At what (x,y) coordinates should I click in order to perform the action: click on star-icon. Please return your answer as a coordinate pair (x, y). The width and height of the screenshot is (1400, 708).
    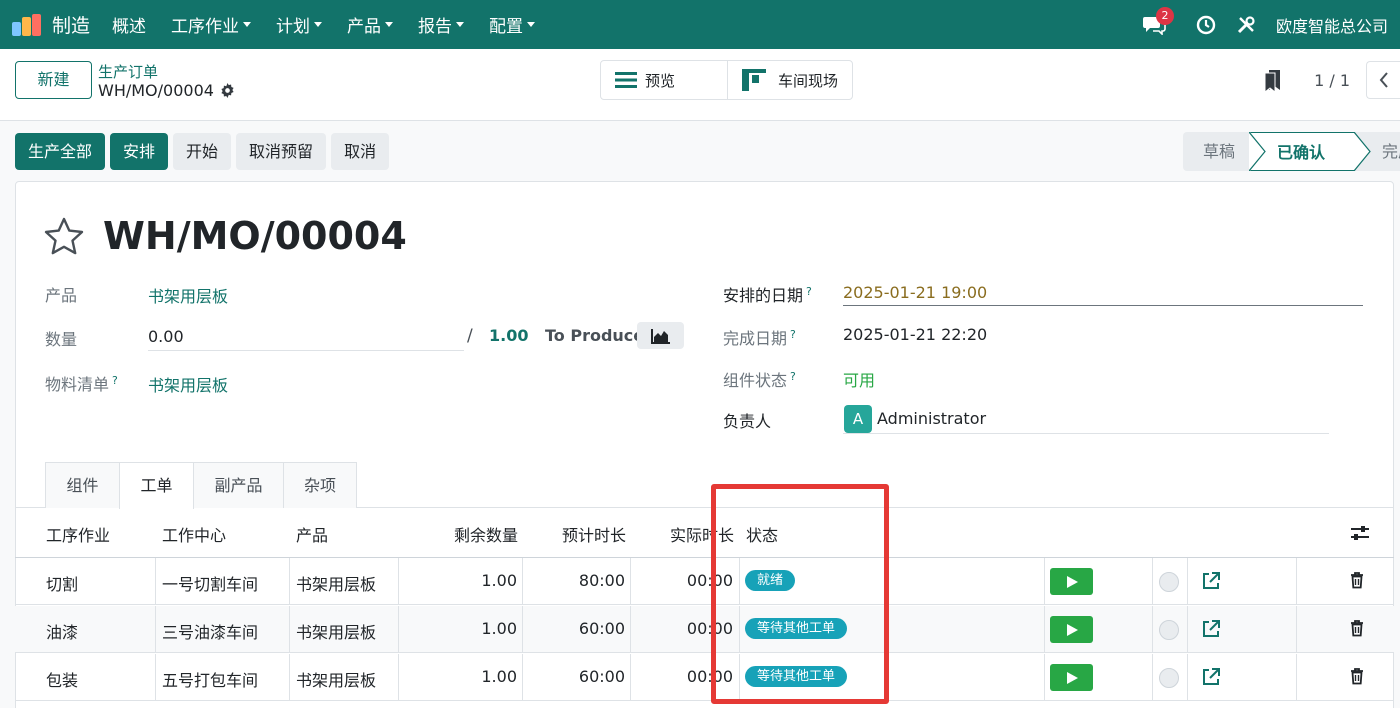
    Looking at the image, I should click on (64, 236).